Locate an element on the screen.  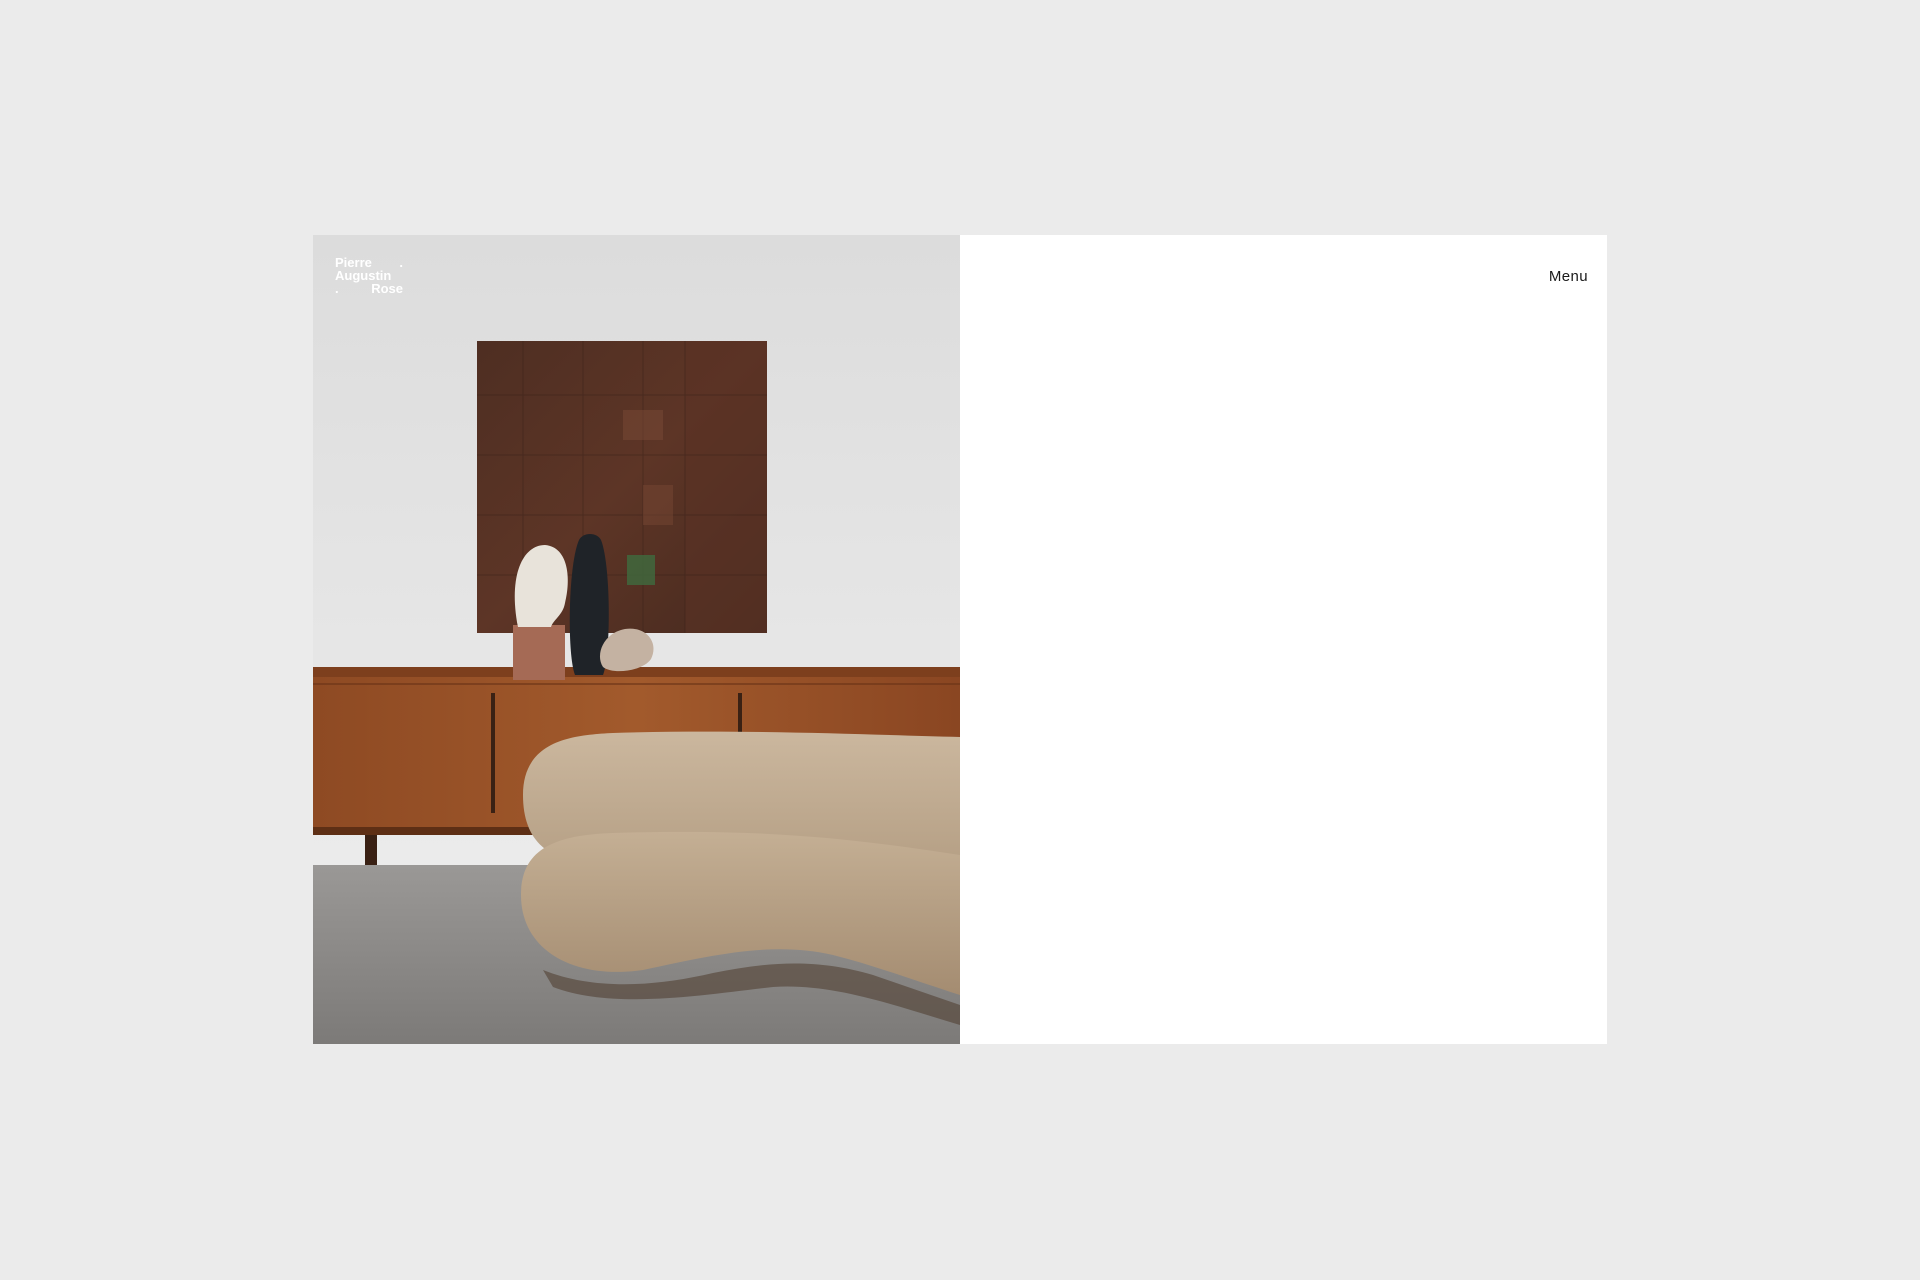
menu-button: Menu is located at coordinates (1568, 276).